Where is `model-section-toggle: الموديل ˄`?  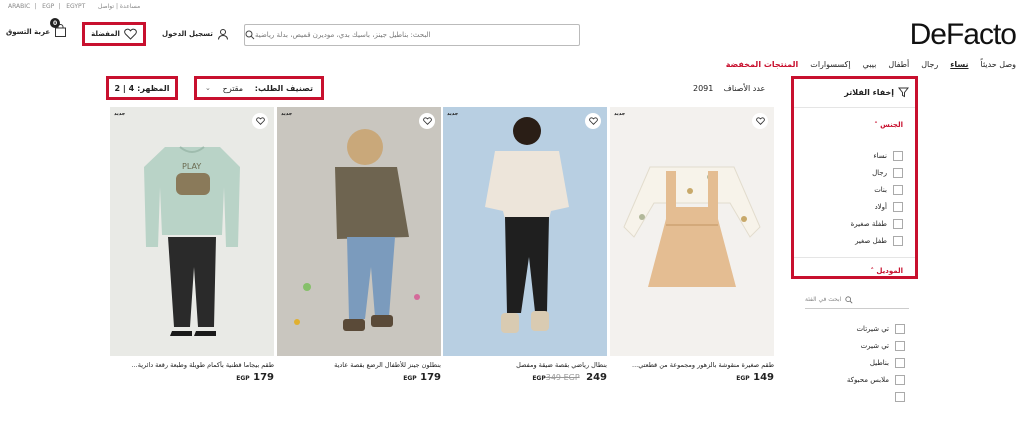 model-section-toggle: الموديل ˄ is located at coordinates (886, 271).